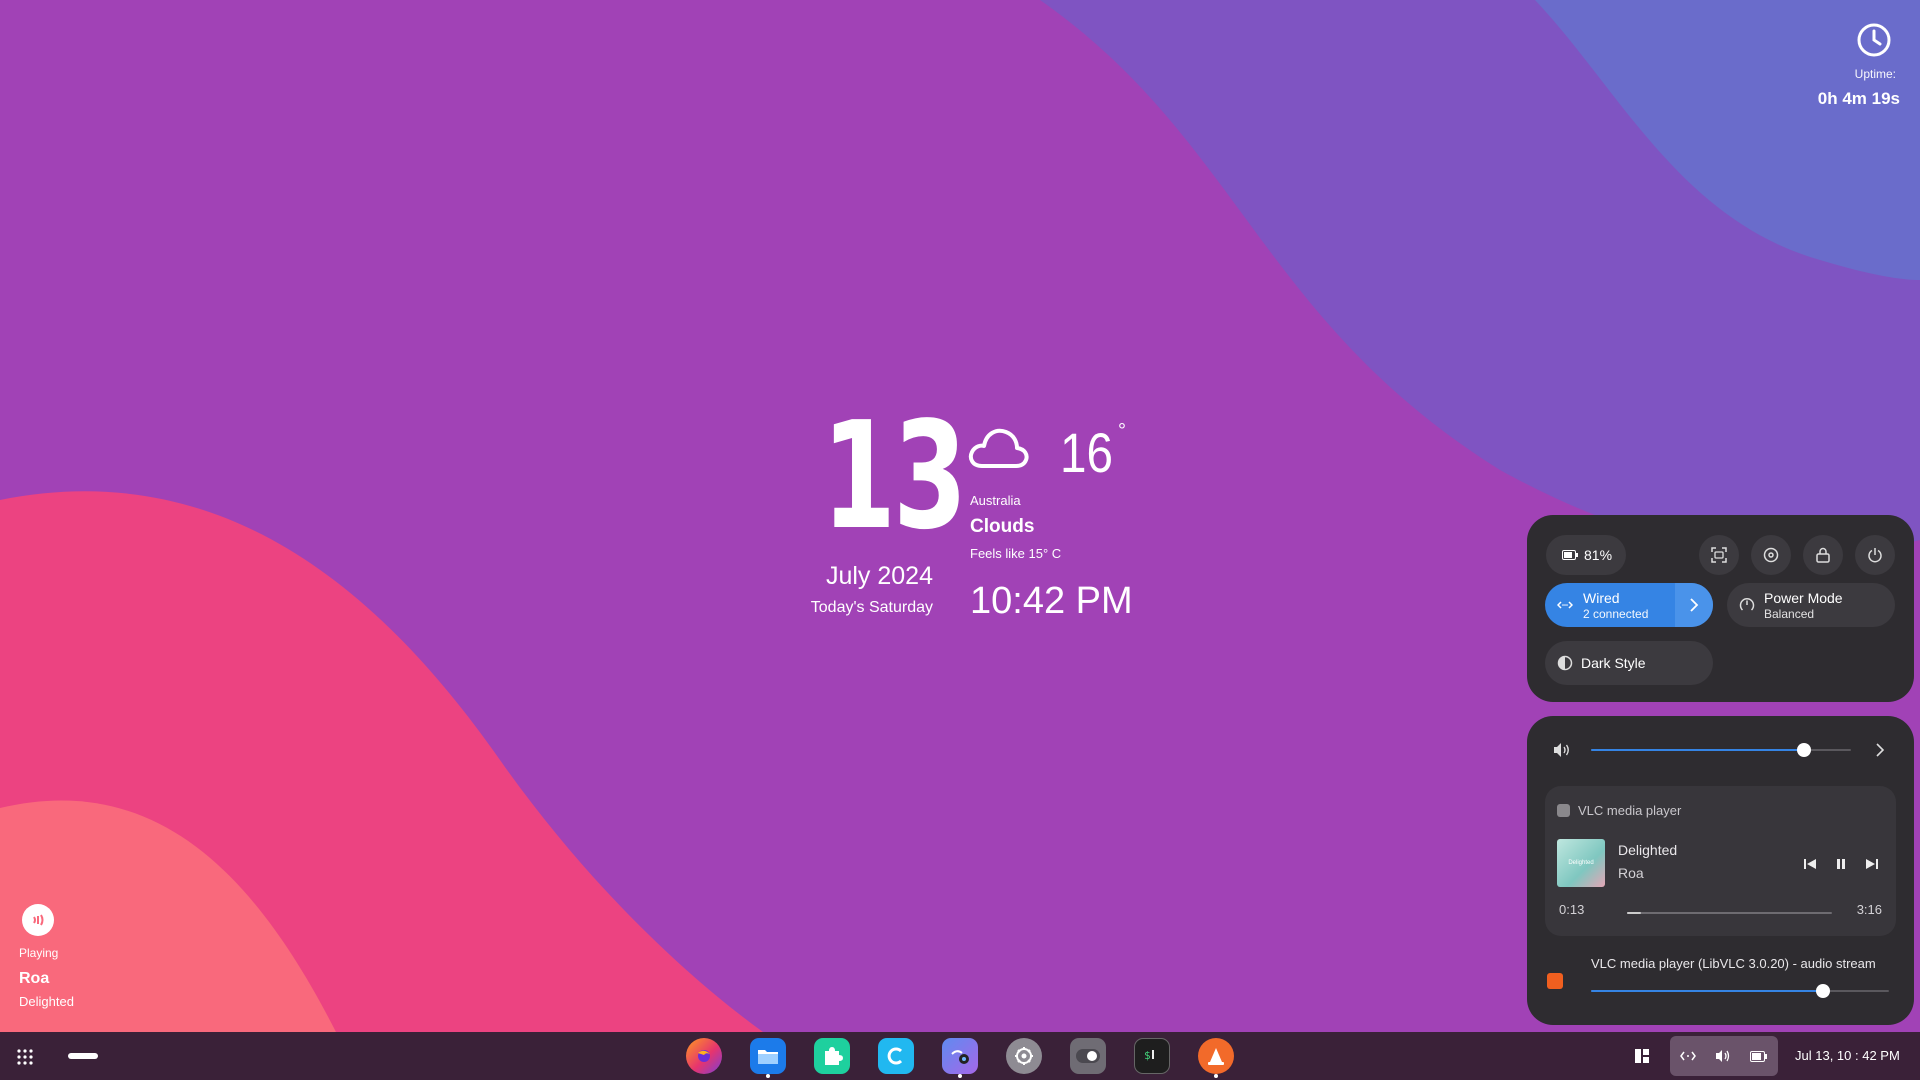 This screenshot has width=1920, height=1080. What do you see at coordinates (832, 1056) in the screenshot?
I see `extensions-app` at bounding box center [832, 1056].